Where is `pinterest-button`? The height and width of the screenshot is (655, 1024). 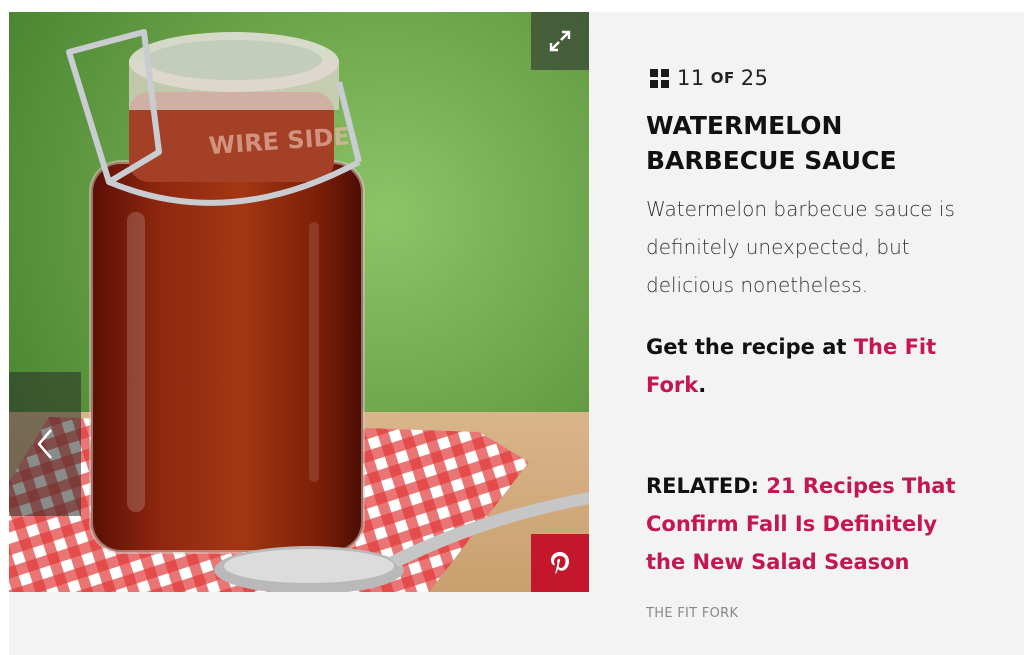 pinterest-button is located at coordinates (560, 563).